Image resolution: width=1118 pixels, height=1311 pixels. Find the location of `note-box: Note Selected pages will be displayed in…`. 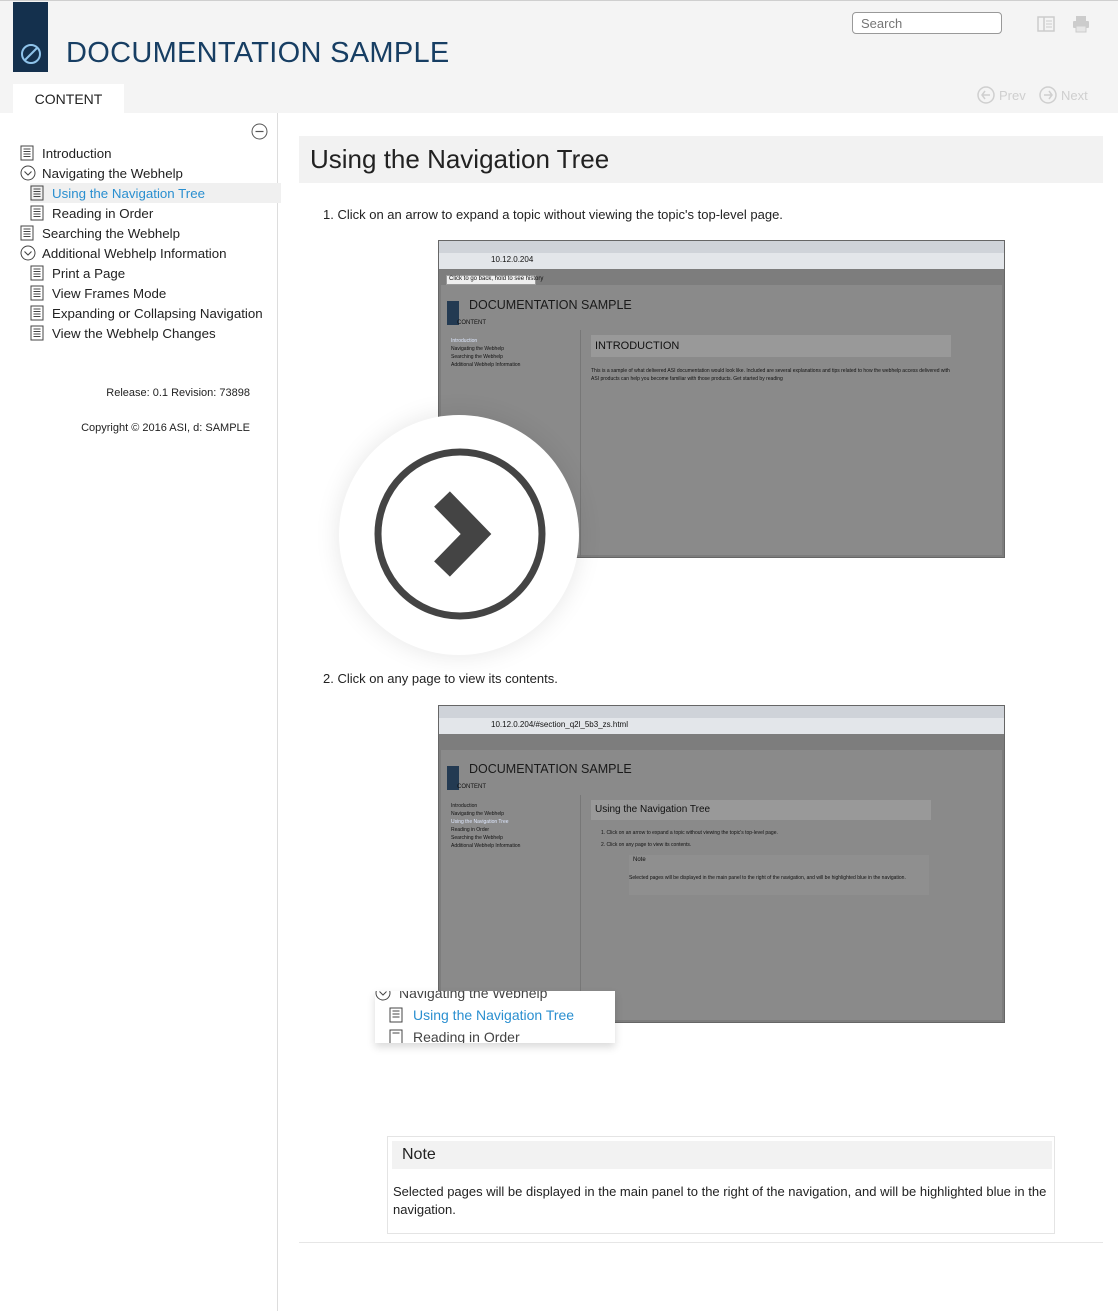

note-box: Note Selected pages will be displayed in… is located at coordinates (721, 1185).